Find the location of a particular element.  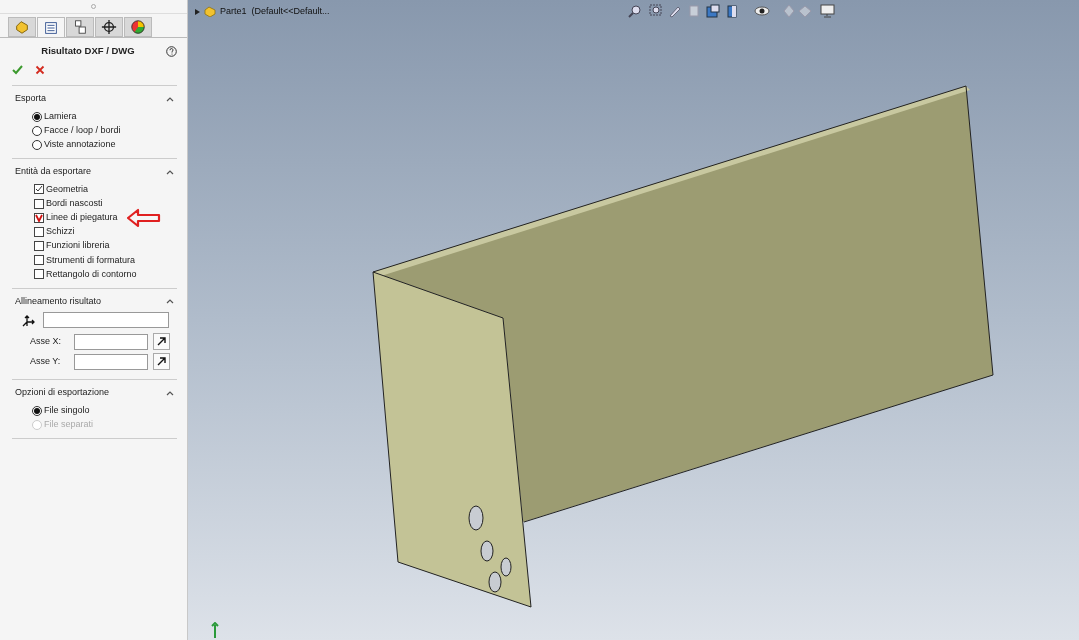

axis-triad-icon is located at coordinates (215, 630).